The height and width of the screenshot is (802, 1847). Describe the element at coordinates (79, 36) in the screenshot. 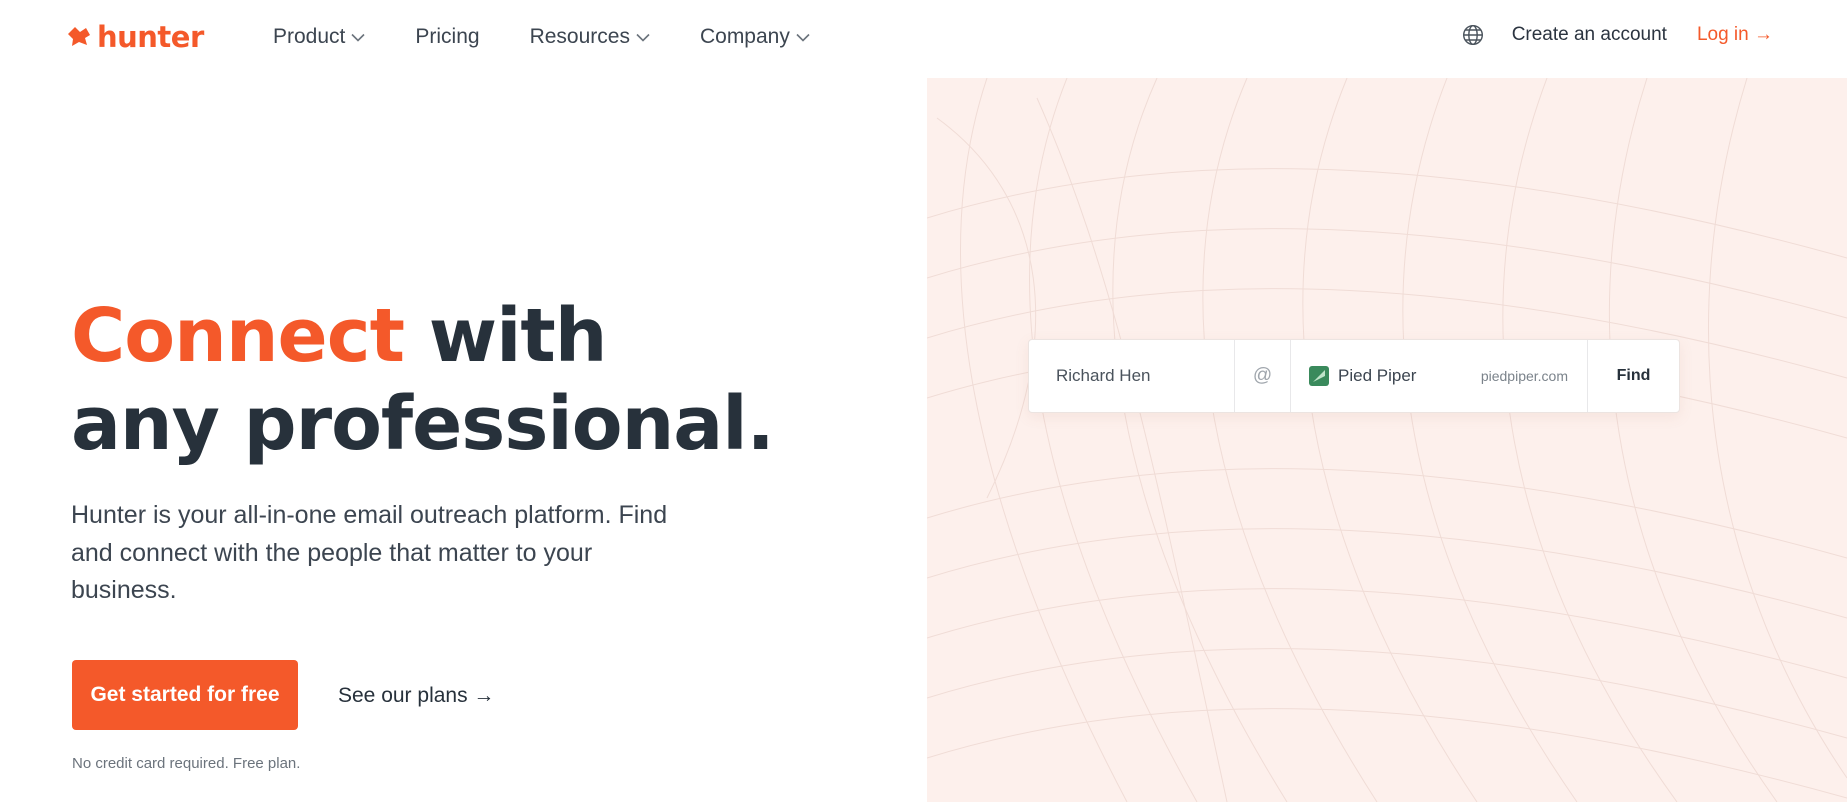

I see `hunter-fox-icon` at that location.